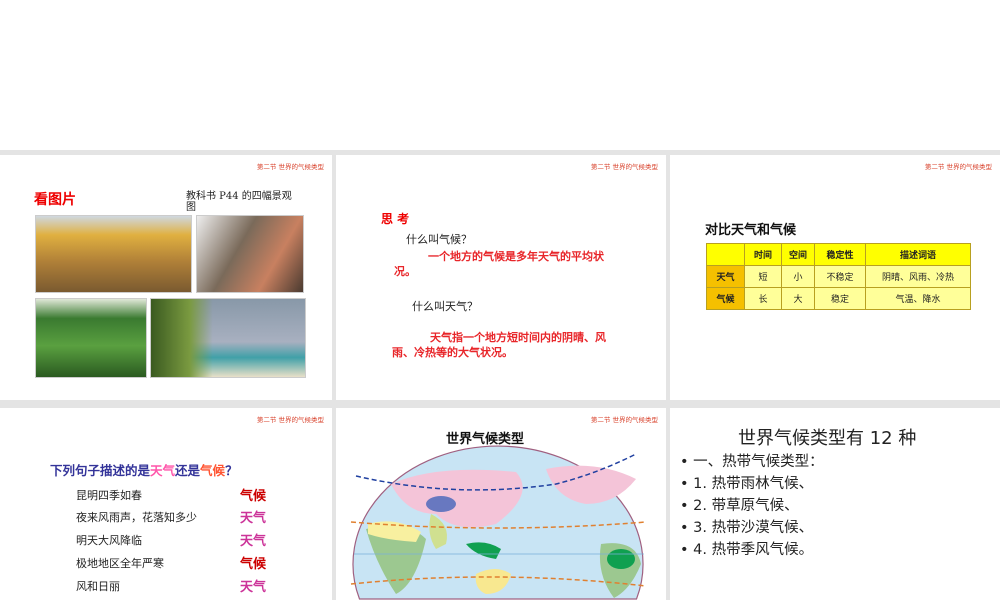 The image size is (1000, 600). Describe the element at coordinates (100, 470) in the screenshot. I see `title-text: 下列句子描述的是` at that location.